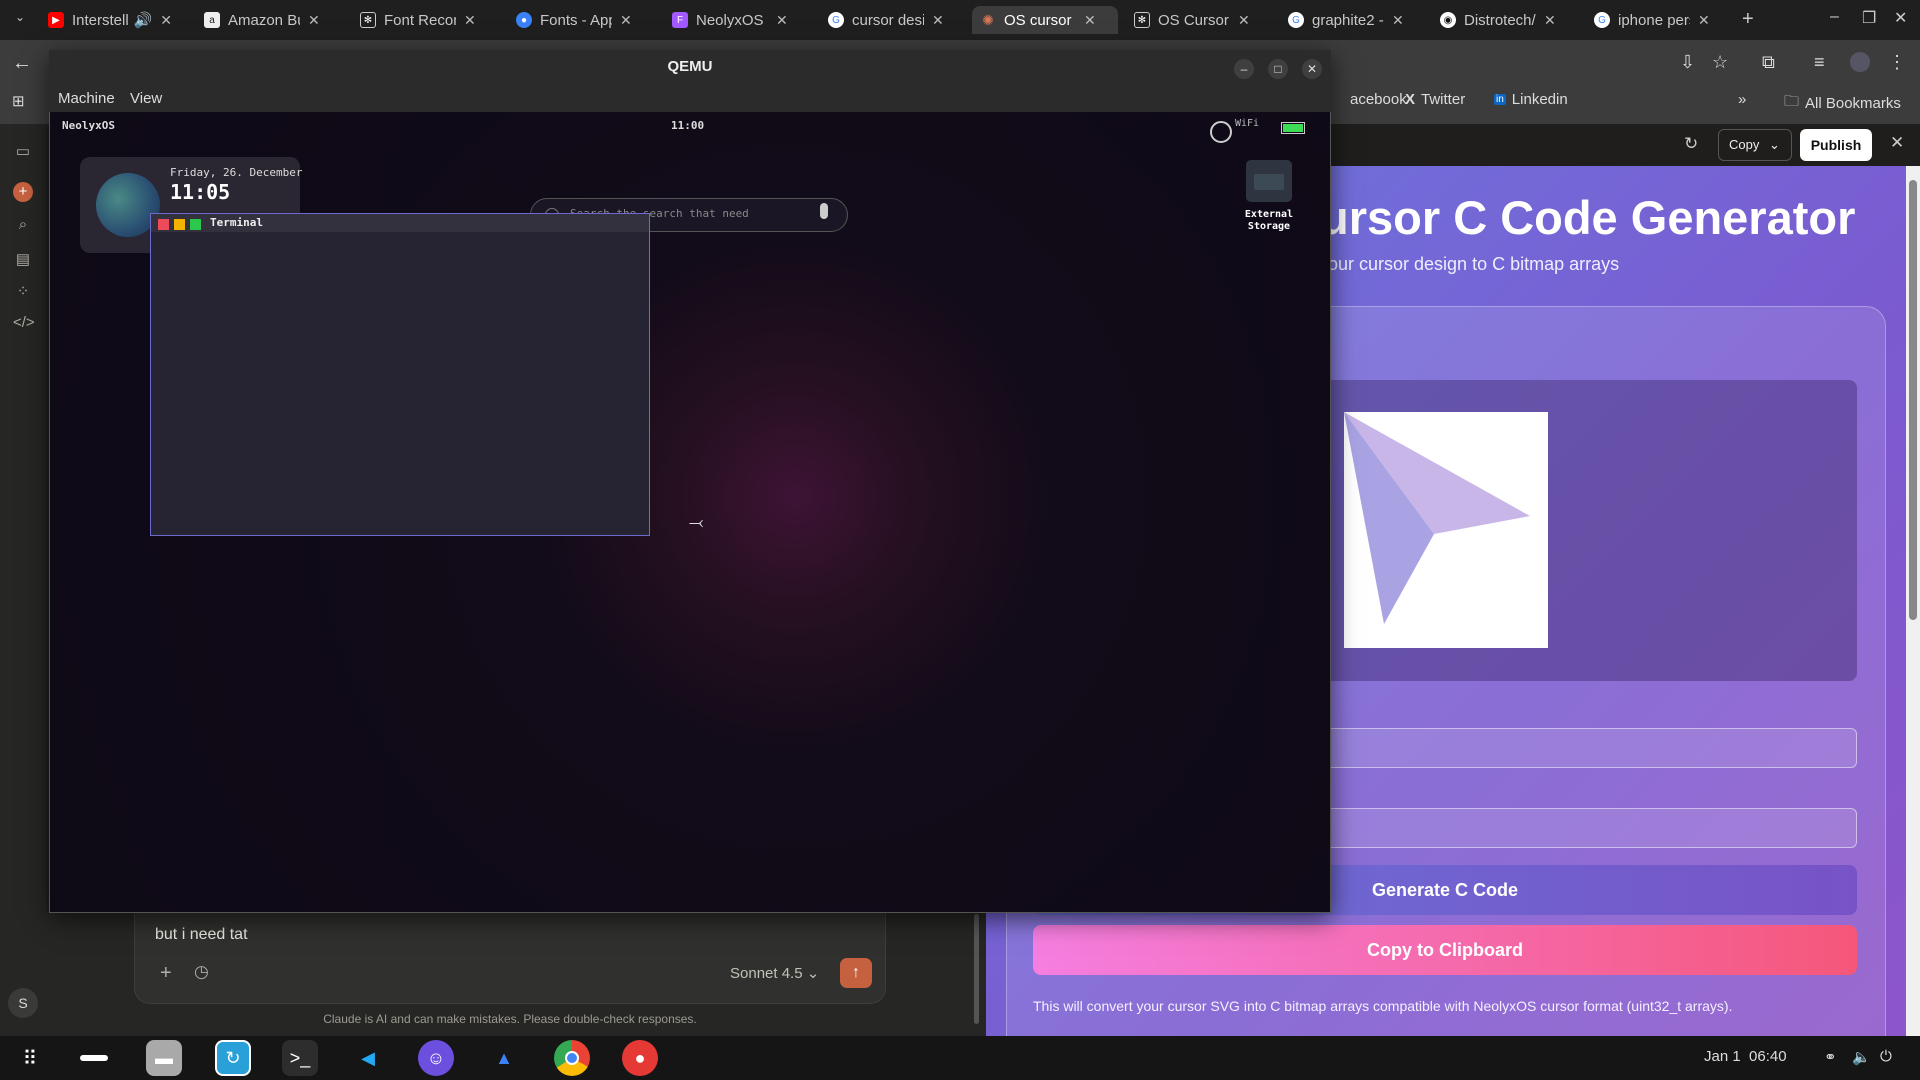 The height and width of the screenshot is (1080, 1920). What do you see at coordinates (774, 973) in the screenshot?
I see `model-selector: Sonnet 4.5 ⌄` at bounding box center [774, 973].